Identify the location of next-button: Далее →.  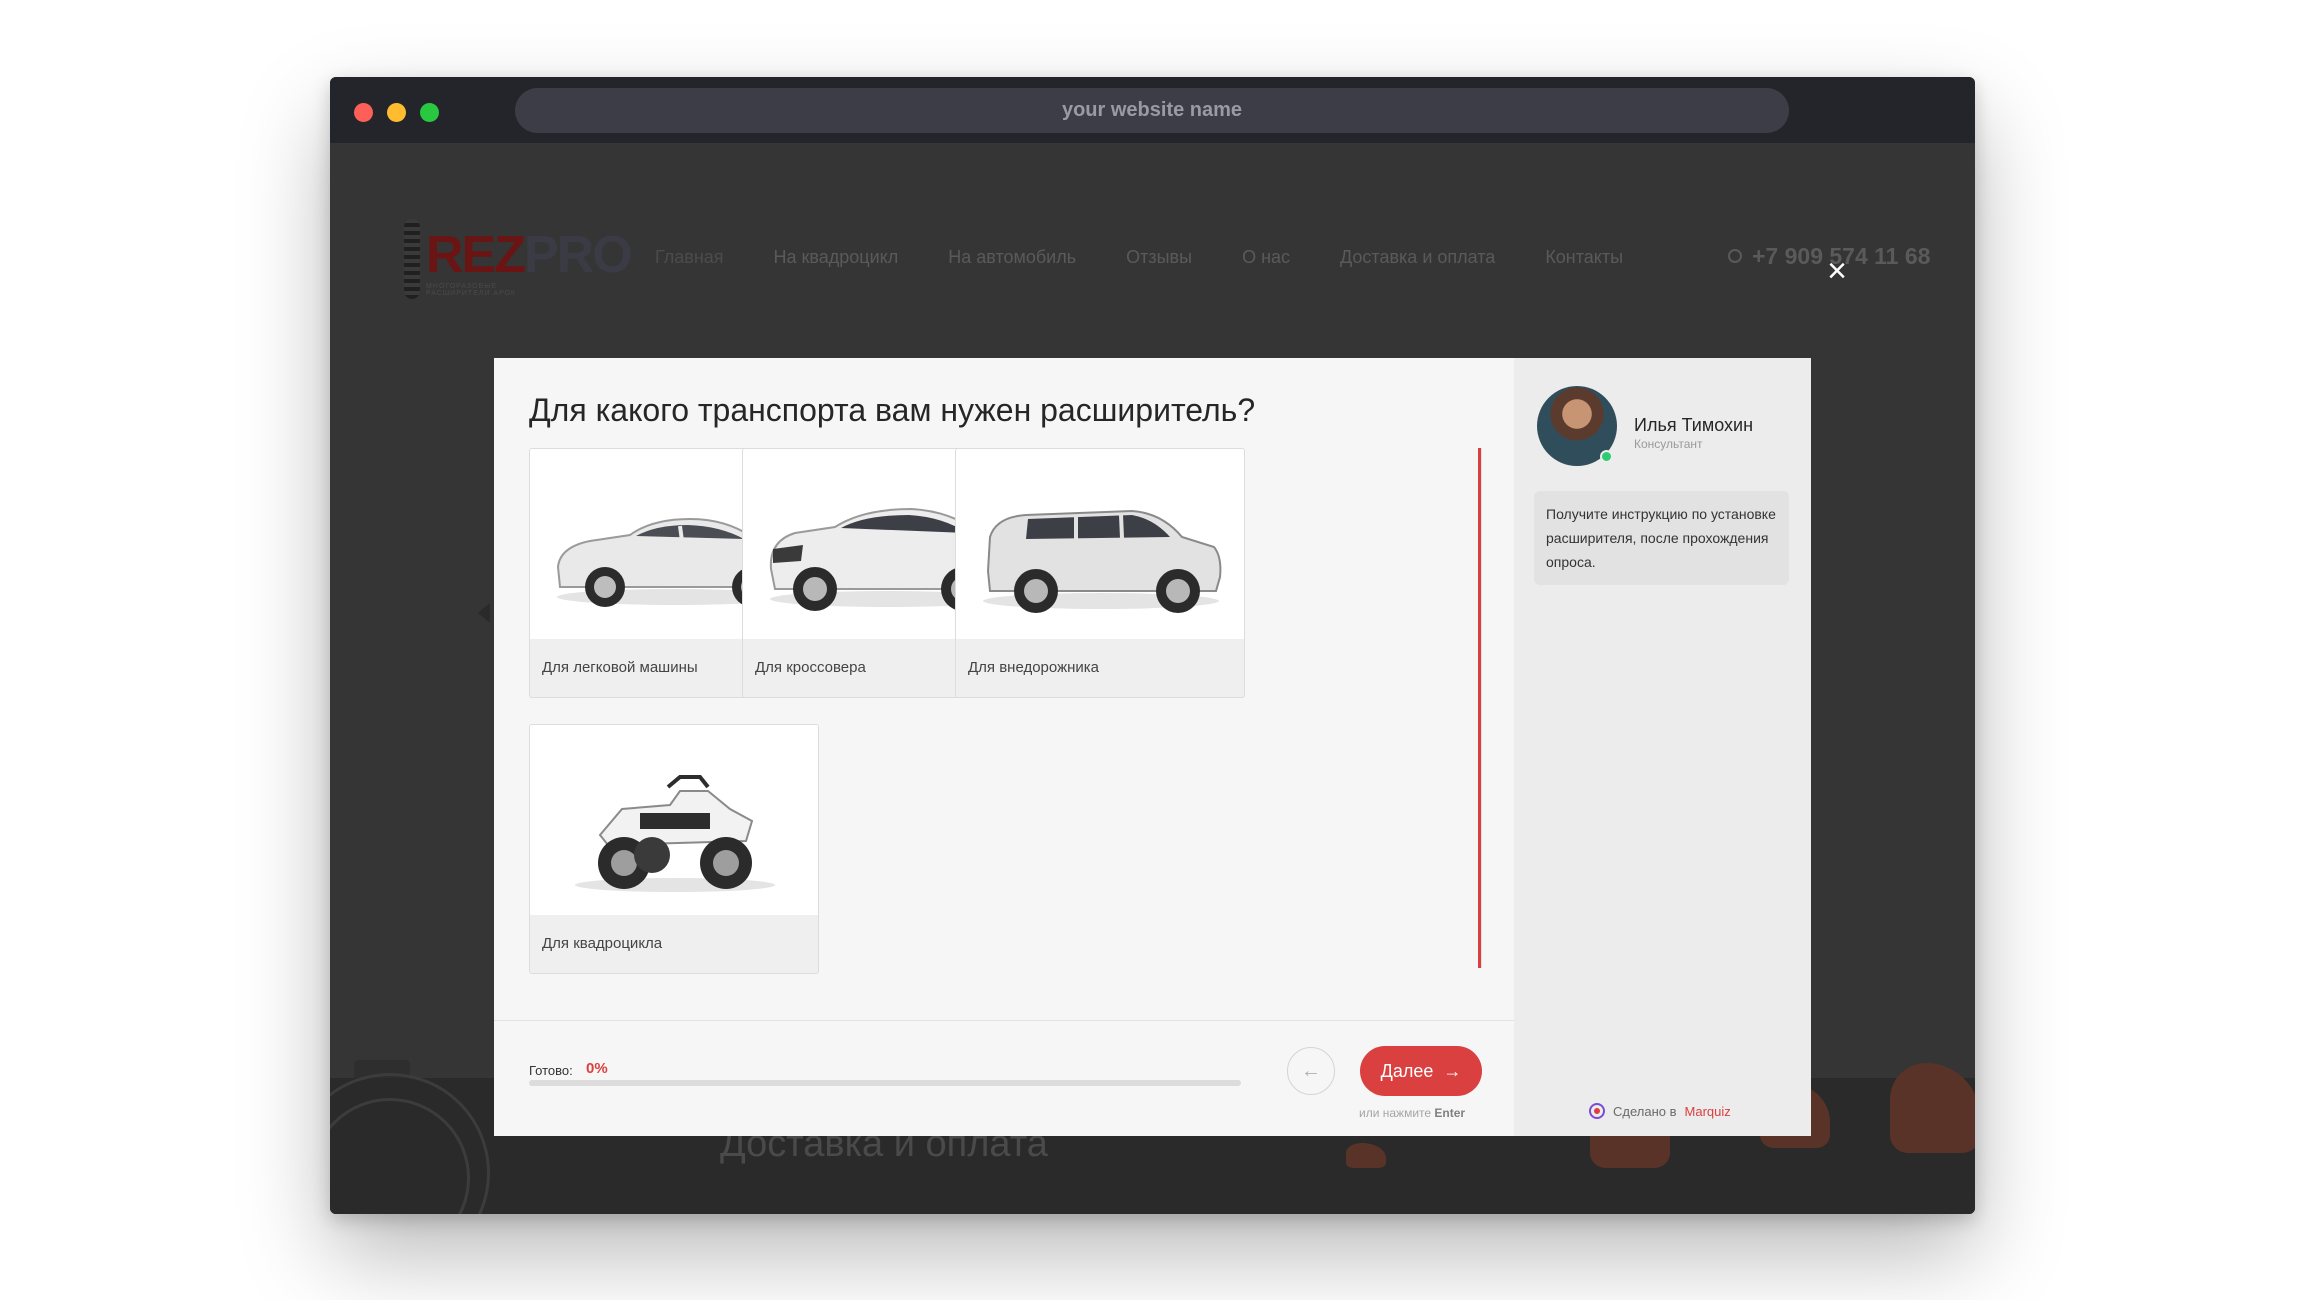
(1421, 1071).